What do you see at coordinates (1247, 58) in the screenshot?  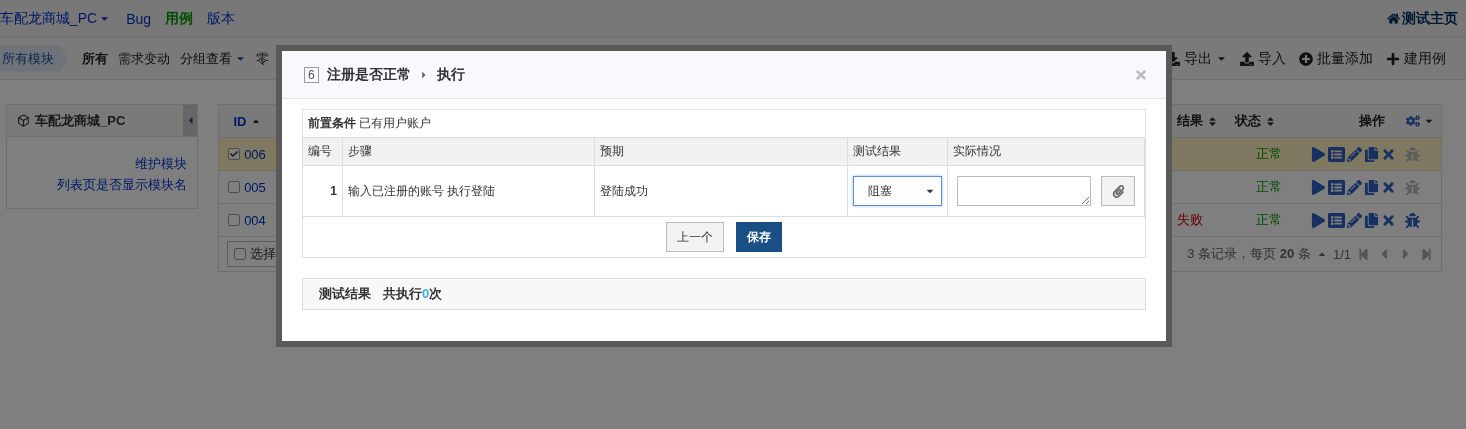 I see `upload-icon` at bounding box center [1247, 58].